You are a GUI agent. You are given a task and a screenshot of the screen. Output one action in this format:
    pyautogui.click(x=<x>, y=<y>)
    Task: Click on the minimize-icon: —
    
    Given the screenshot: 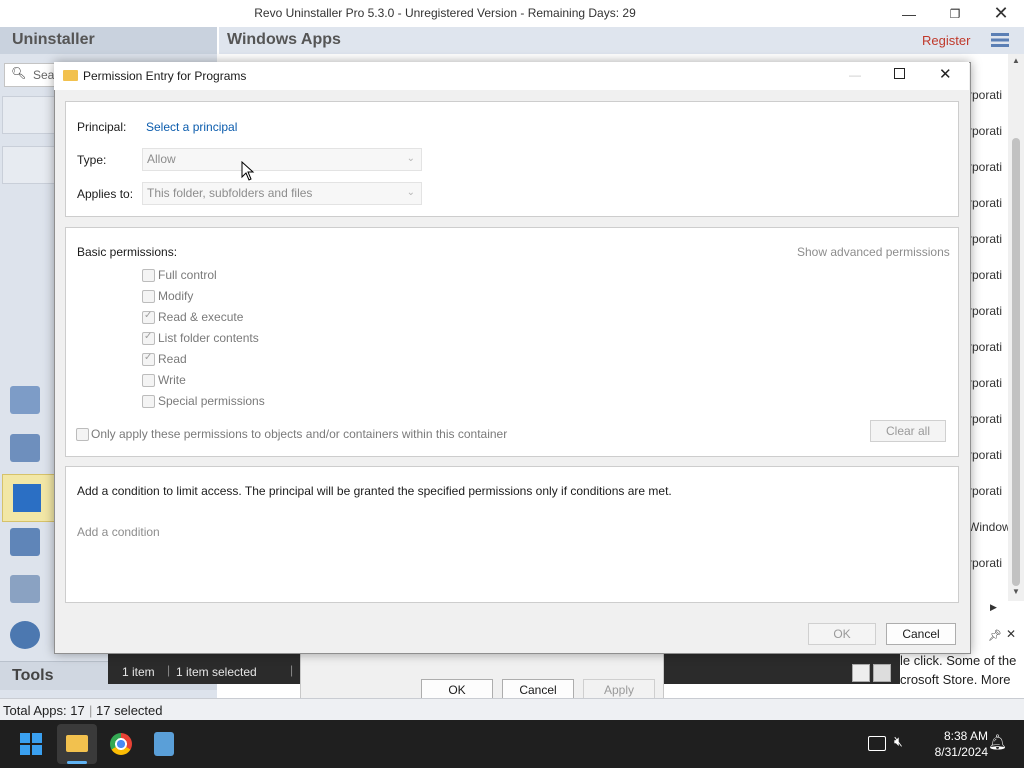 What is the action you would take?
    pyautogui.click(x=909, y=13)
    